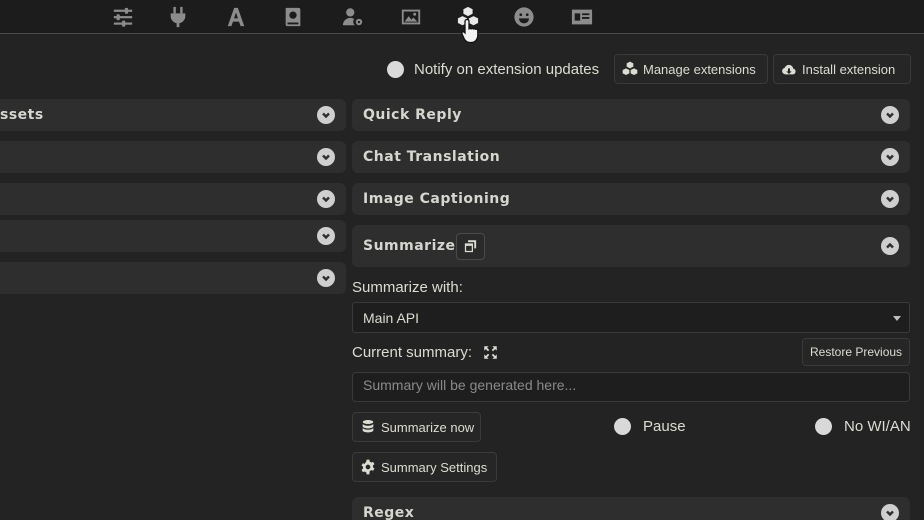 The height and width of the screenshot is (520, 924). I want to click on summary-settings-button: Summary Settings, so click(424, 467).